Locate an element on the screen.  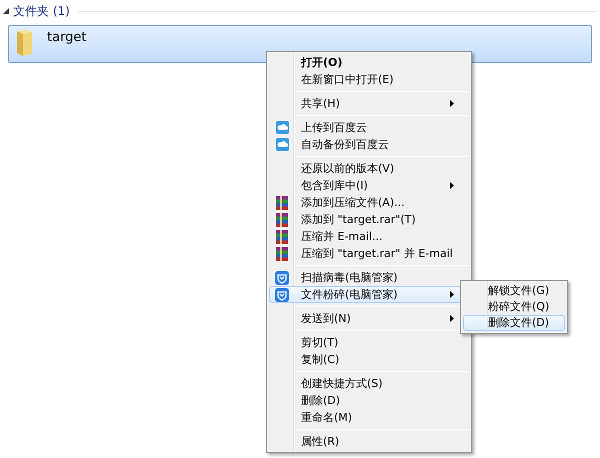
menu-item: 添加到 "target.rar"(T) is located at coordinates (369, 219).